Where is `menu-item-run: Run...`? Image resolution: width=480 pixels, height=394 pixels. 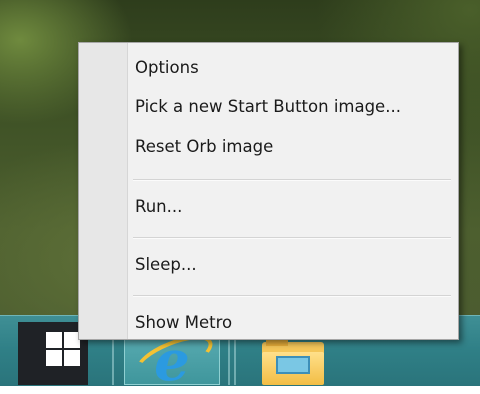
menu-item-run: Run... is located at coordinates (292, 207).